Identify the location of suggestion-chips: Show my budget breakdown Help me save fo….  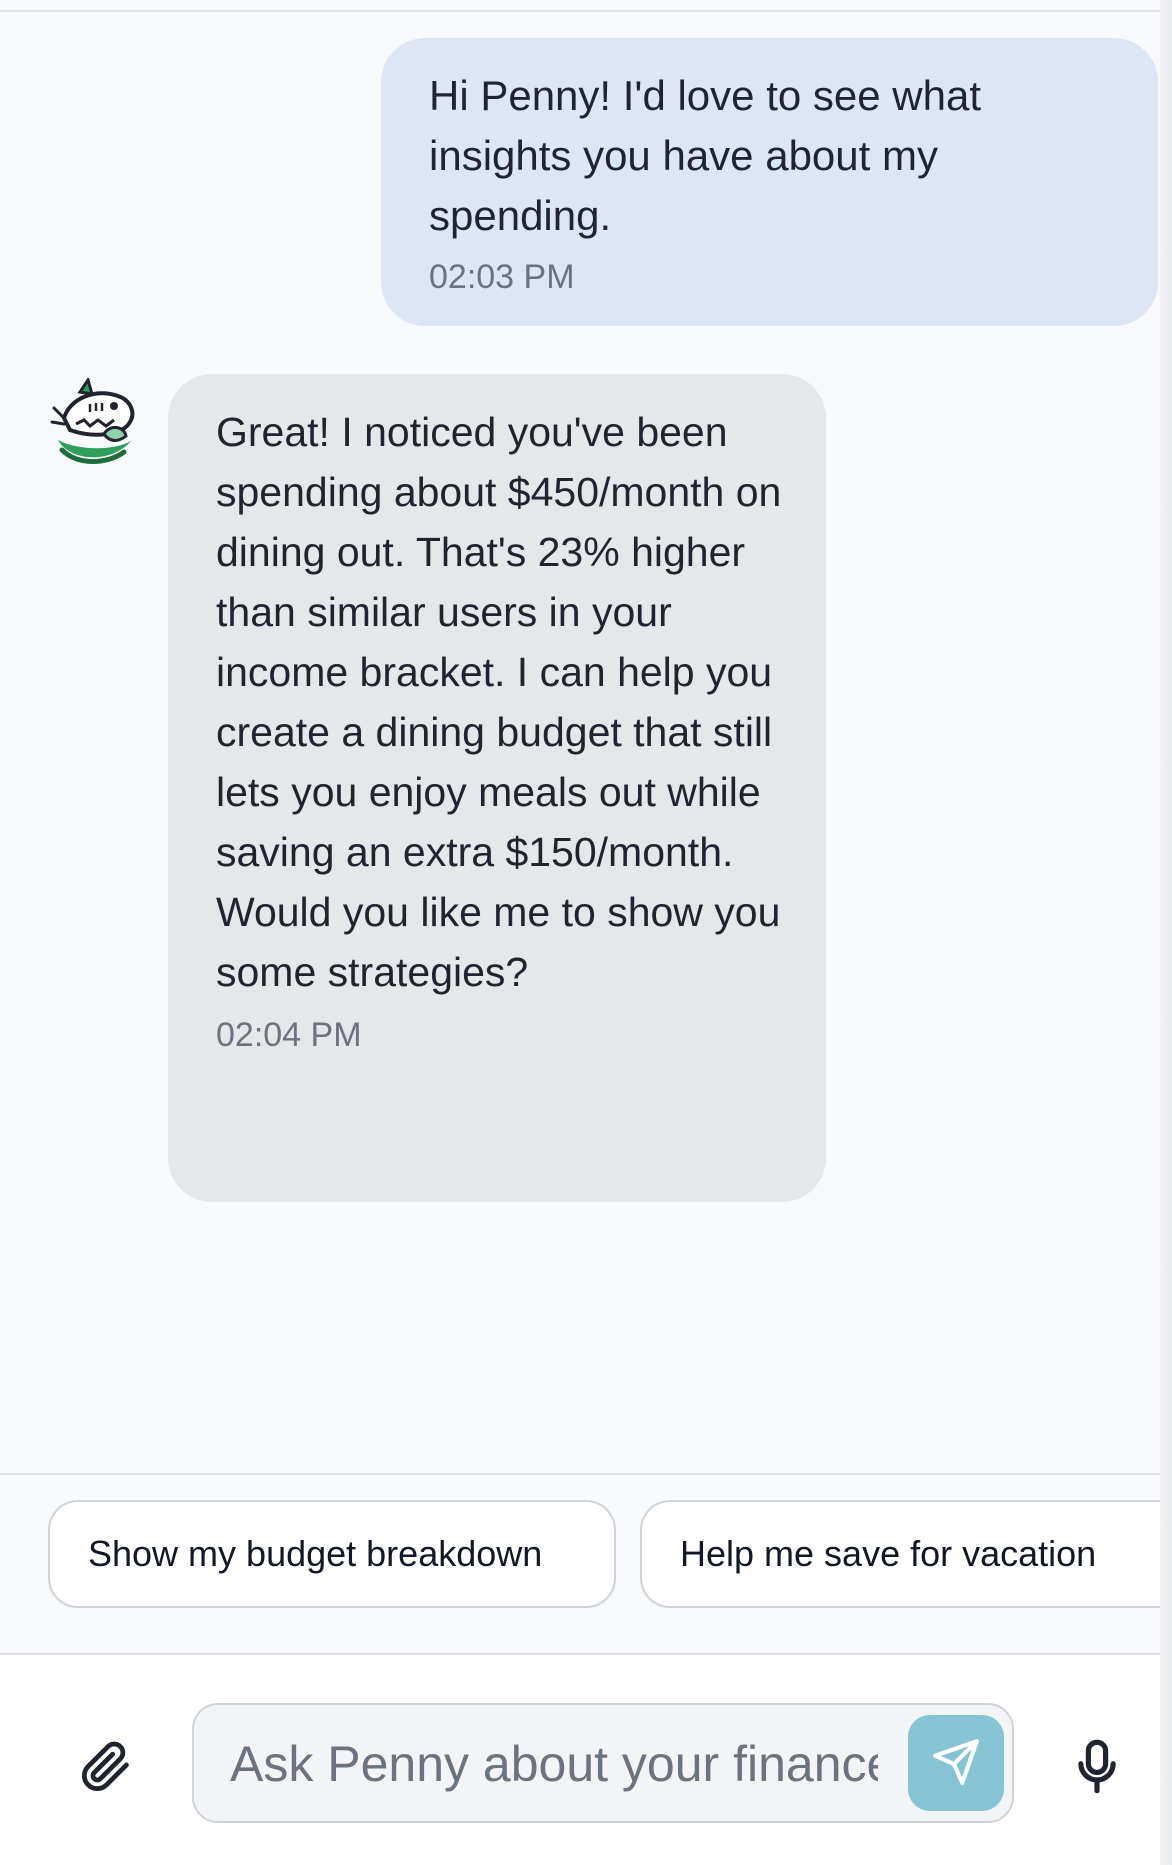
(586, 1564).